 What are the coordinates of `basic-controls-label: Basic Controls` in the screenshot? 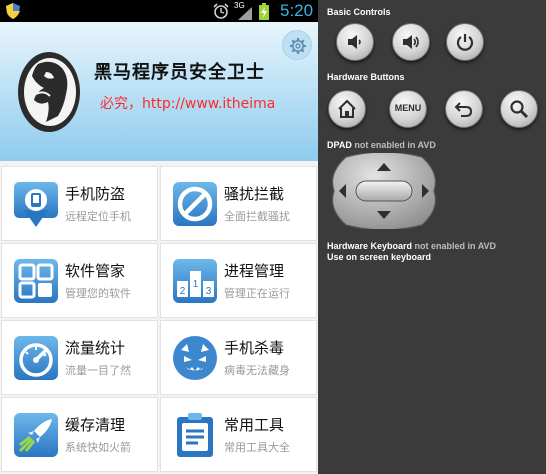 It's located at (359, 12).